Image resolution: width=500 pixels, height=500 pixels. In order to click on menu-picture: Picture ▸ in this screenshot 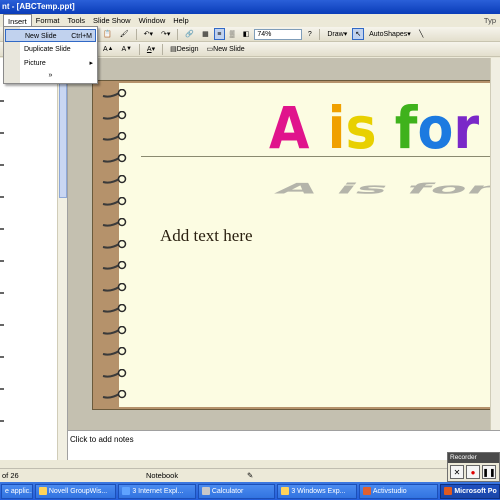, I will do `click(58, 63)`.